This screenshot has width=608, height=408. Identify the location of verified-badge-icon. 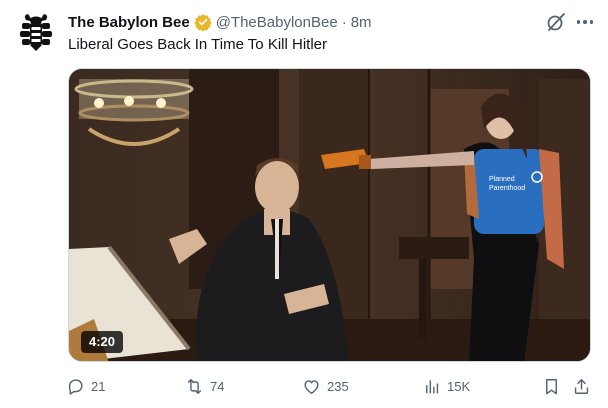
(203, 22).